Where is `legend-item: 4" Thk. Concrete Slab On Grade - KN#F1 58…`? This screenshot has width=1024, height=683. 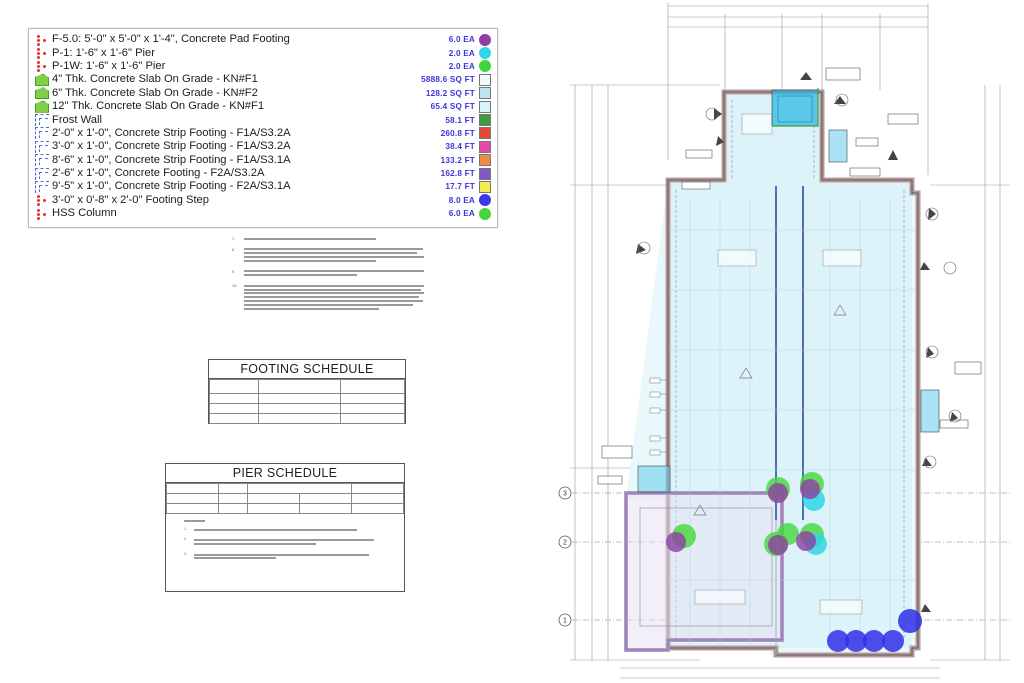
legend-item: 4" Thk. Concrete Slab On Grade - KN#F1 58… is located at coordinates (263, 79).